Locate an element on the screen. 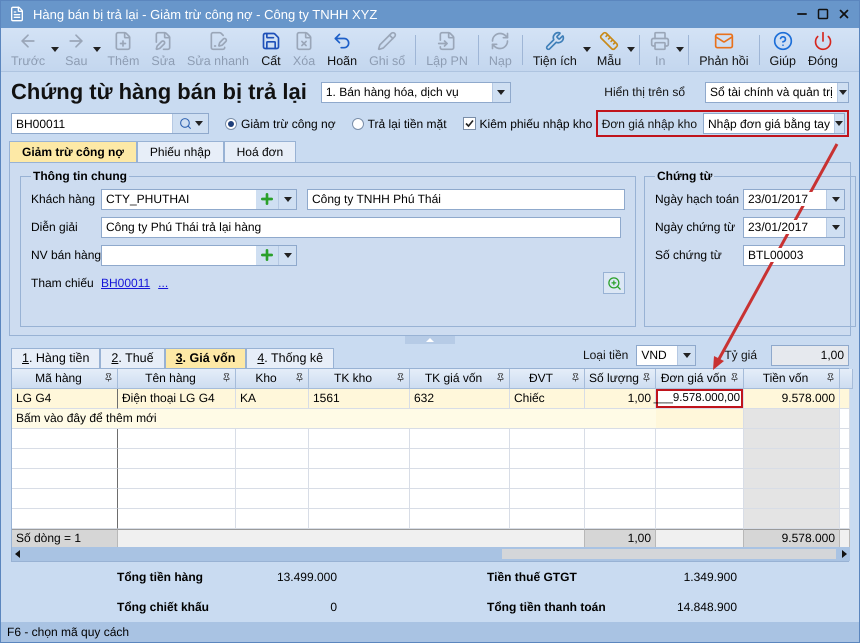 This screenshot has width=860, height=643. scrollbar is located at coordinates (431, 553).